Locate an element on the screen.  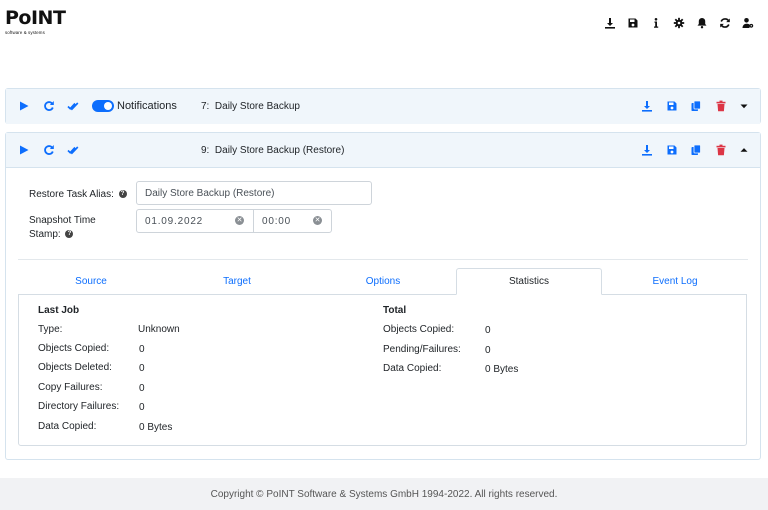
last-job-title: Last Job is located at coordinates (59, 310).